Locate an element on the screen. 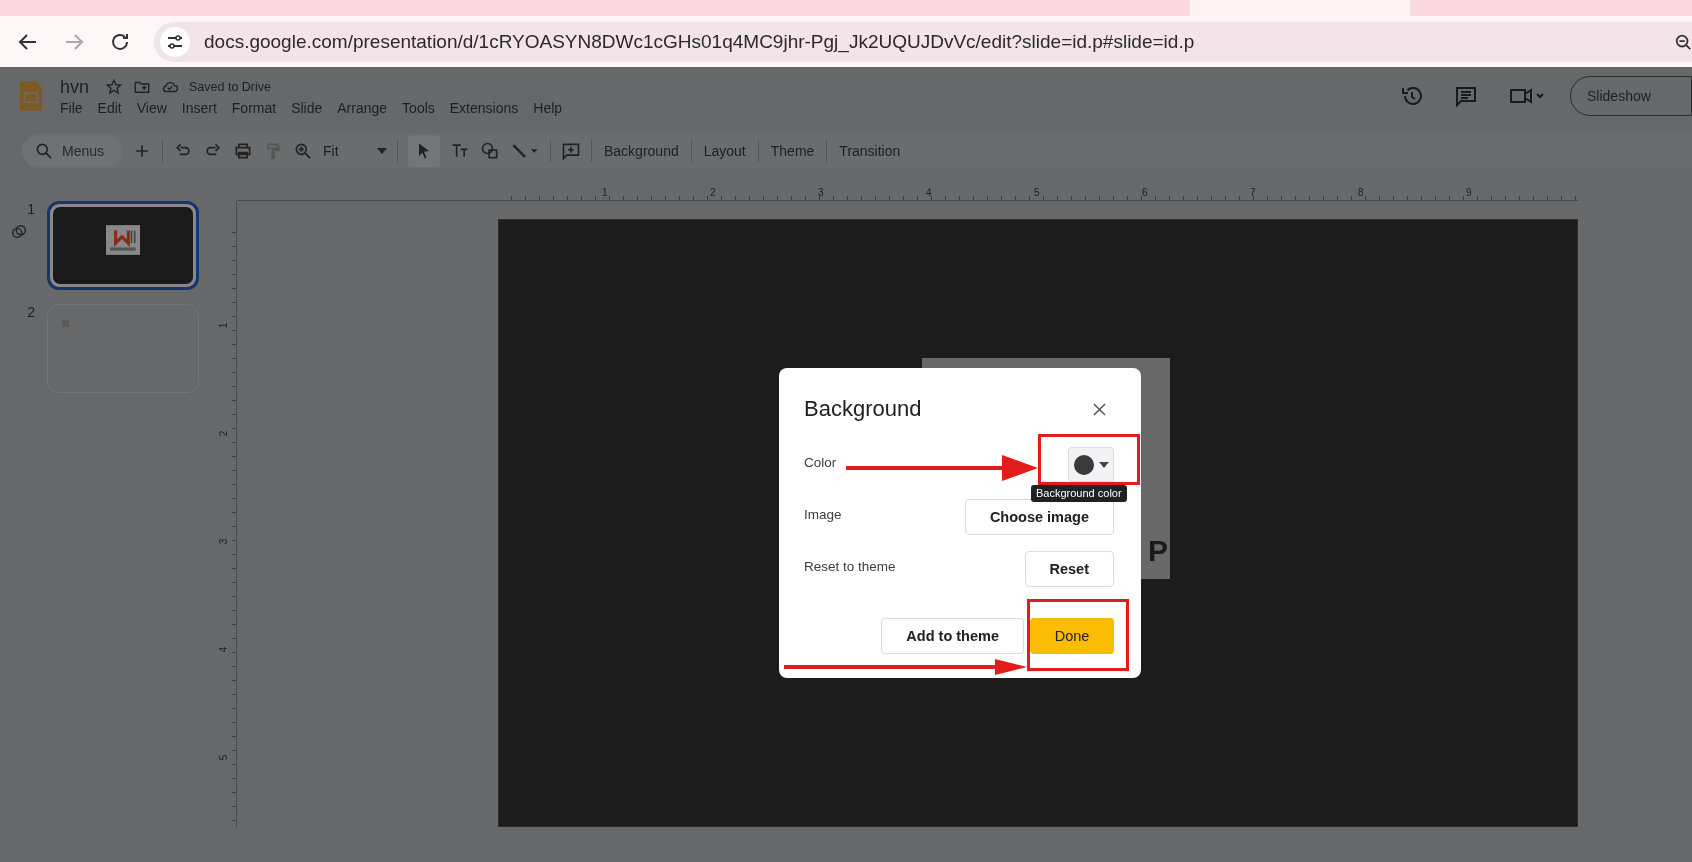  ruler-label: 6 is located at coordinates (1145, 192).